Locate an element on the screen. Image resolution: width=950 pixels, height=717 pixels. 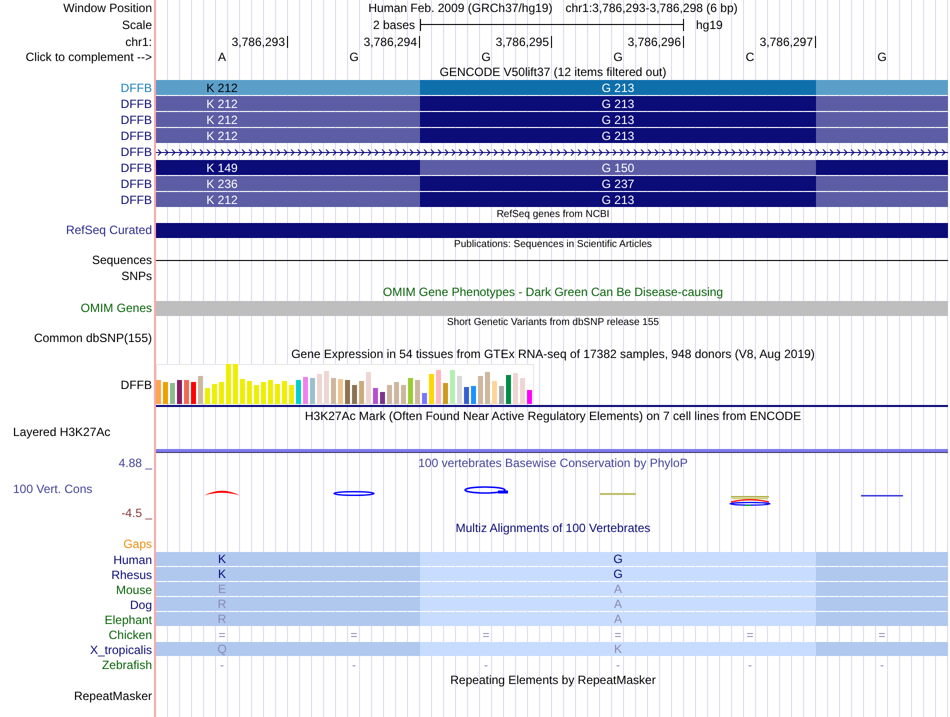
track-label: SNPs is located at coordinates (136, 276).